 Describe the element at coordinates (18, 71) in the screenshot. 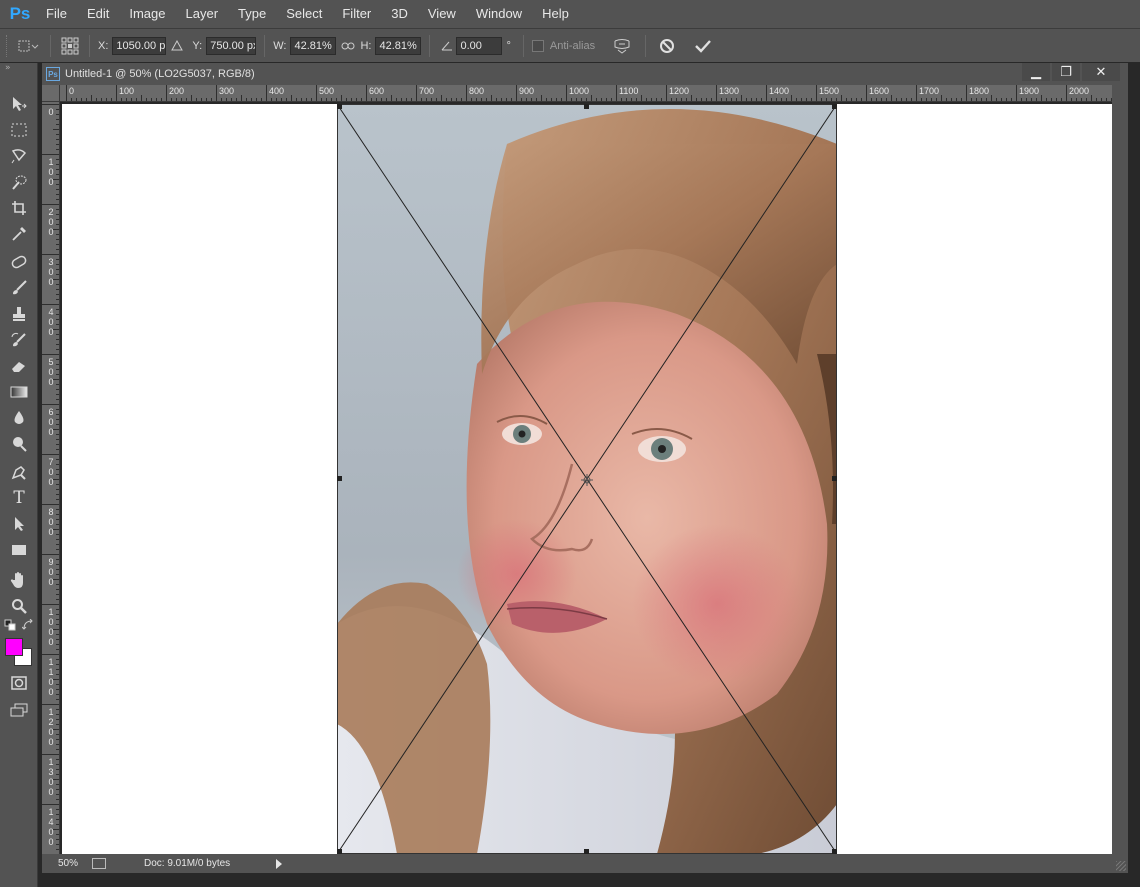

I see `tools-collapse-icon: »` at that location.